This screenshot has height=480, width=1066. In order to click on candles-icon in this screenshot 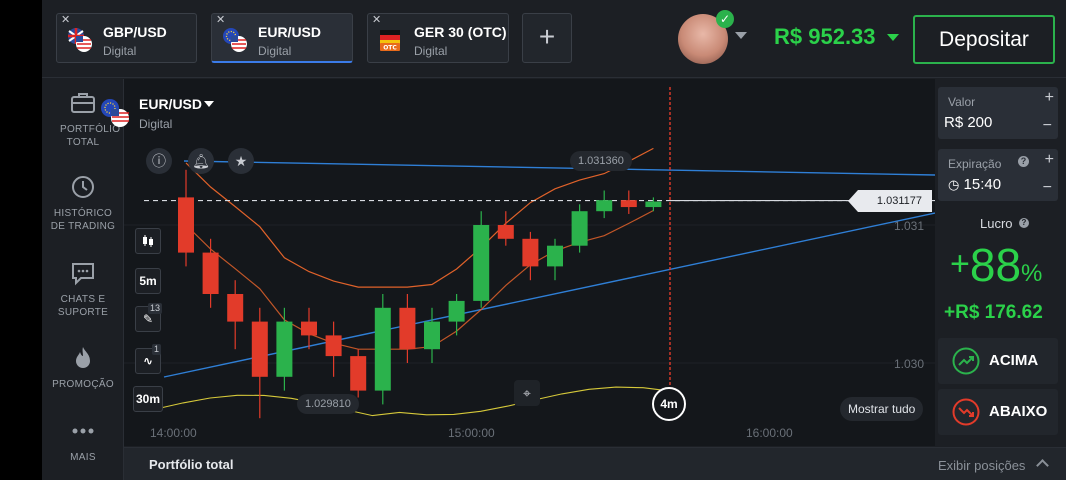, I will do `click(148, 241)`.